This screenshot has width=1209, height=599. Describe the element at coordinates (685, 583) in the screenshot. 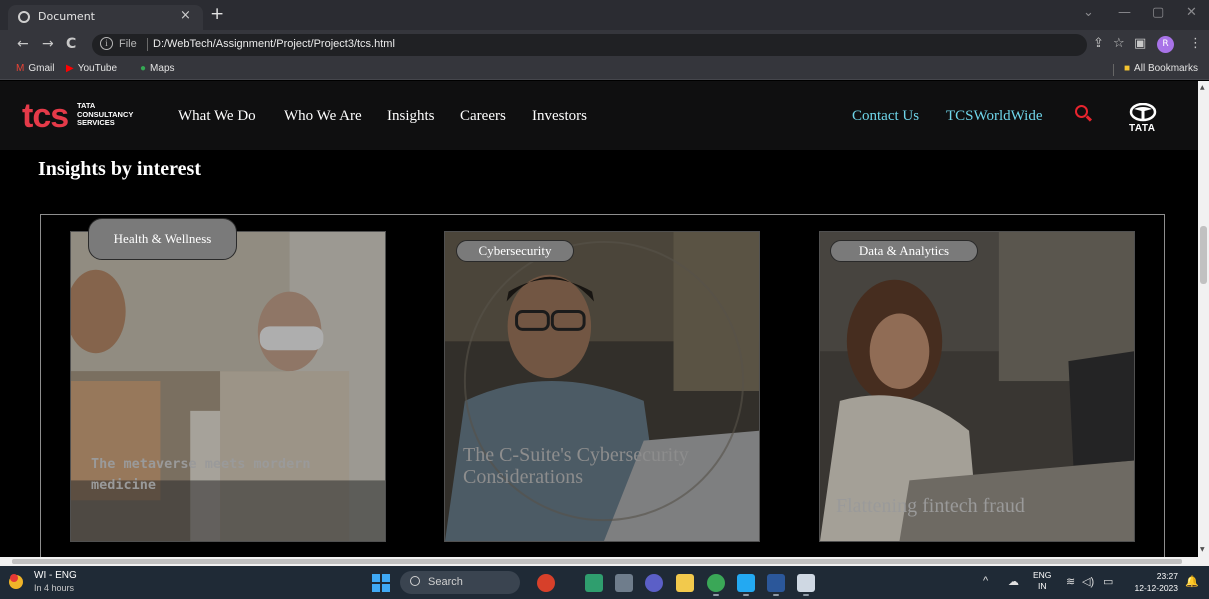

I see `file-explorer-icon` at that location.